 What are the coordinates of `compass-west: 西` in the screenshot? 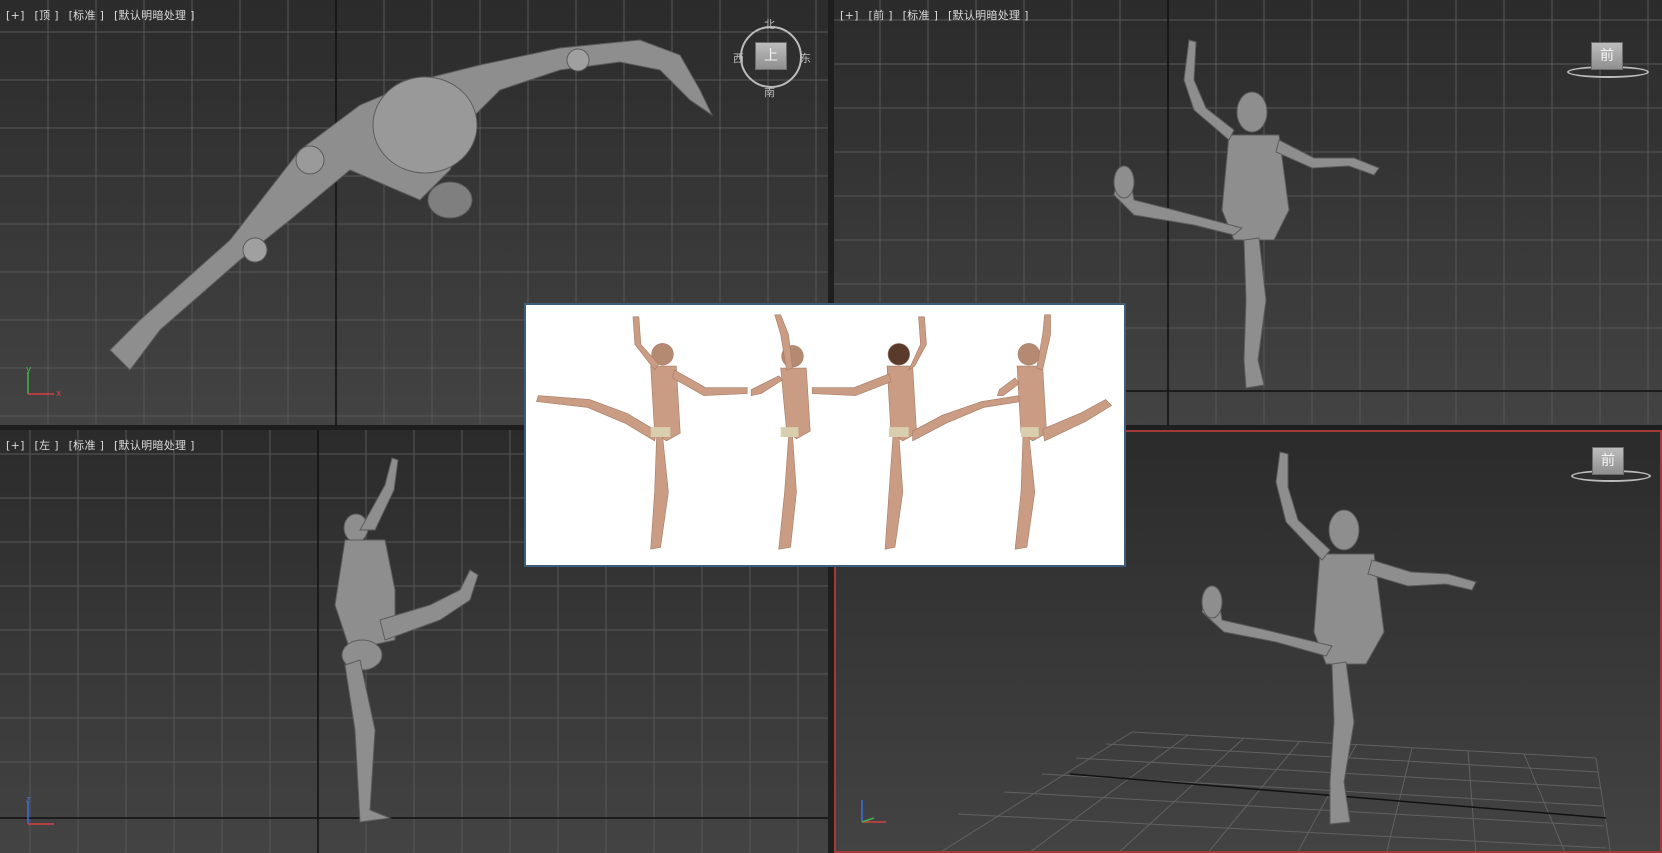 It's located at (738, 58).